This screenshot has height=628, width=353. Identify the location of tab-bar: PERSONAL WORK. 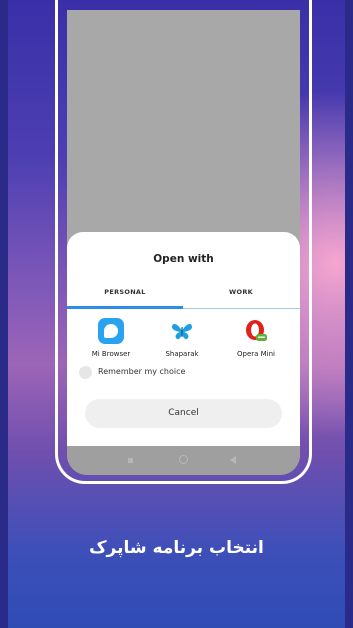
(183, 297).